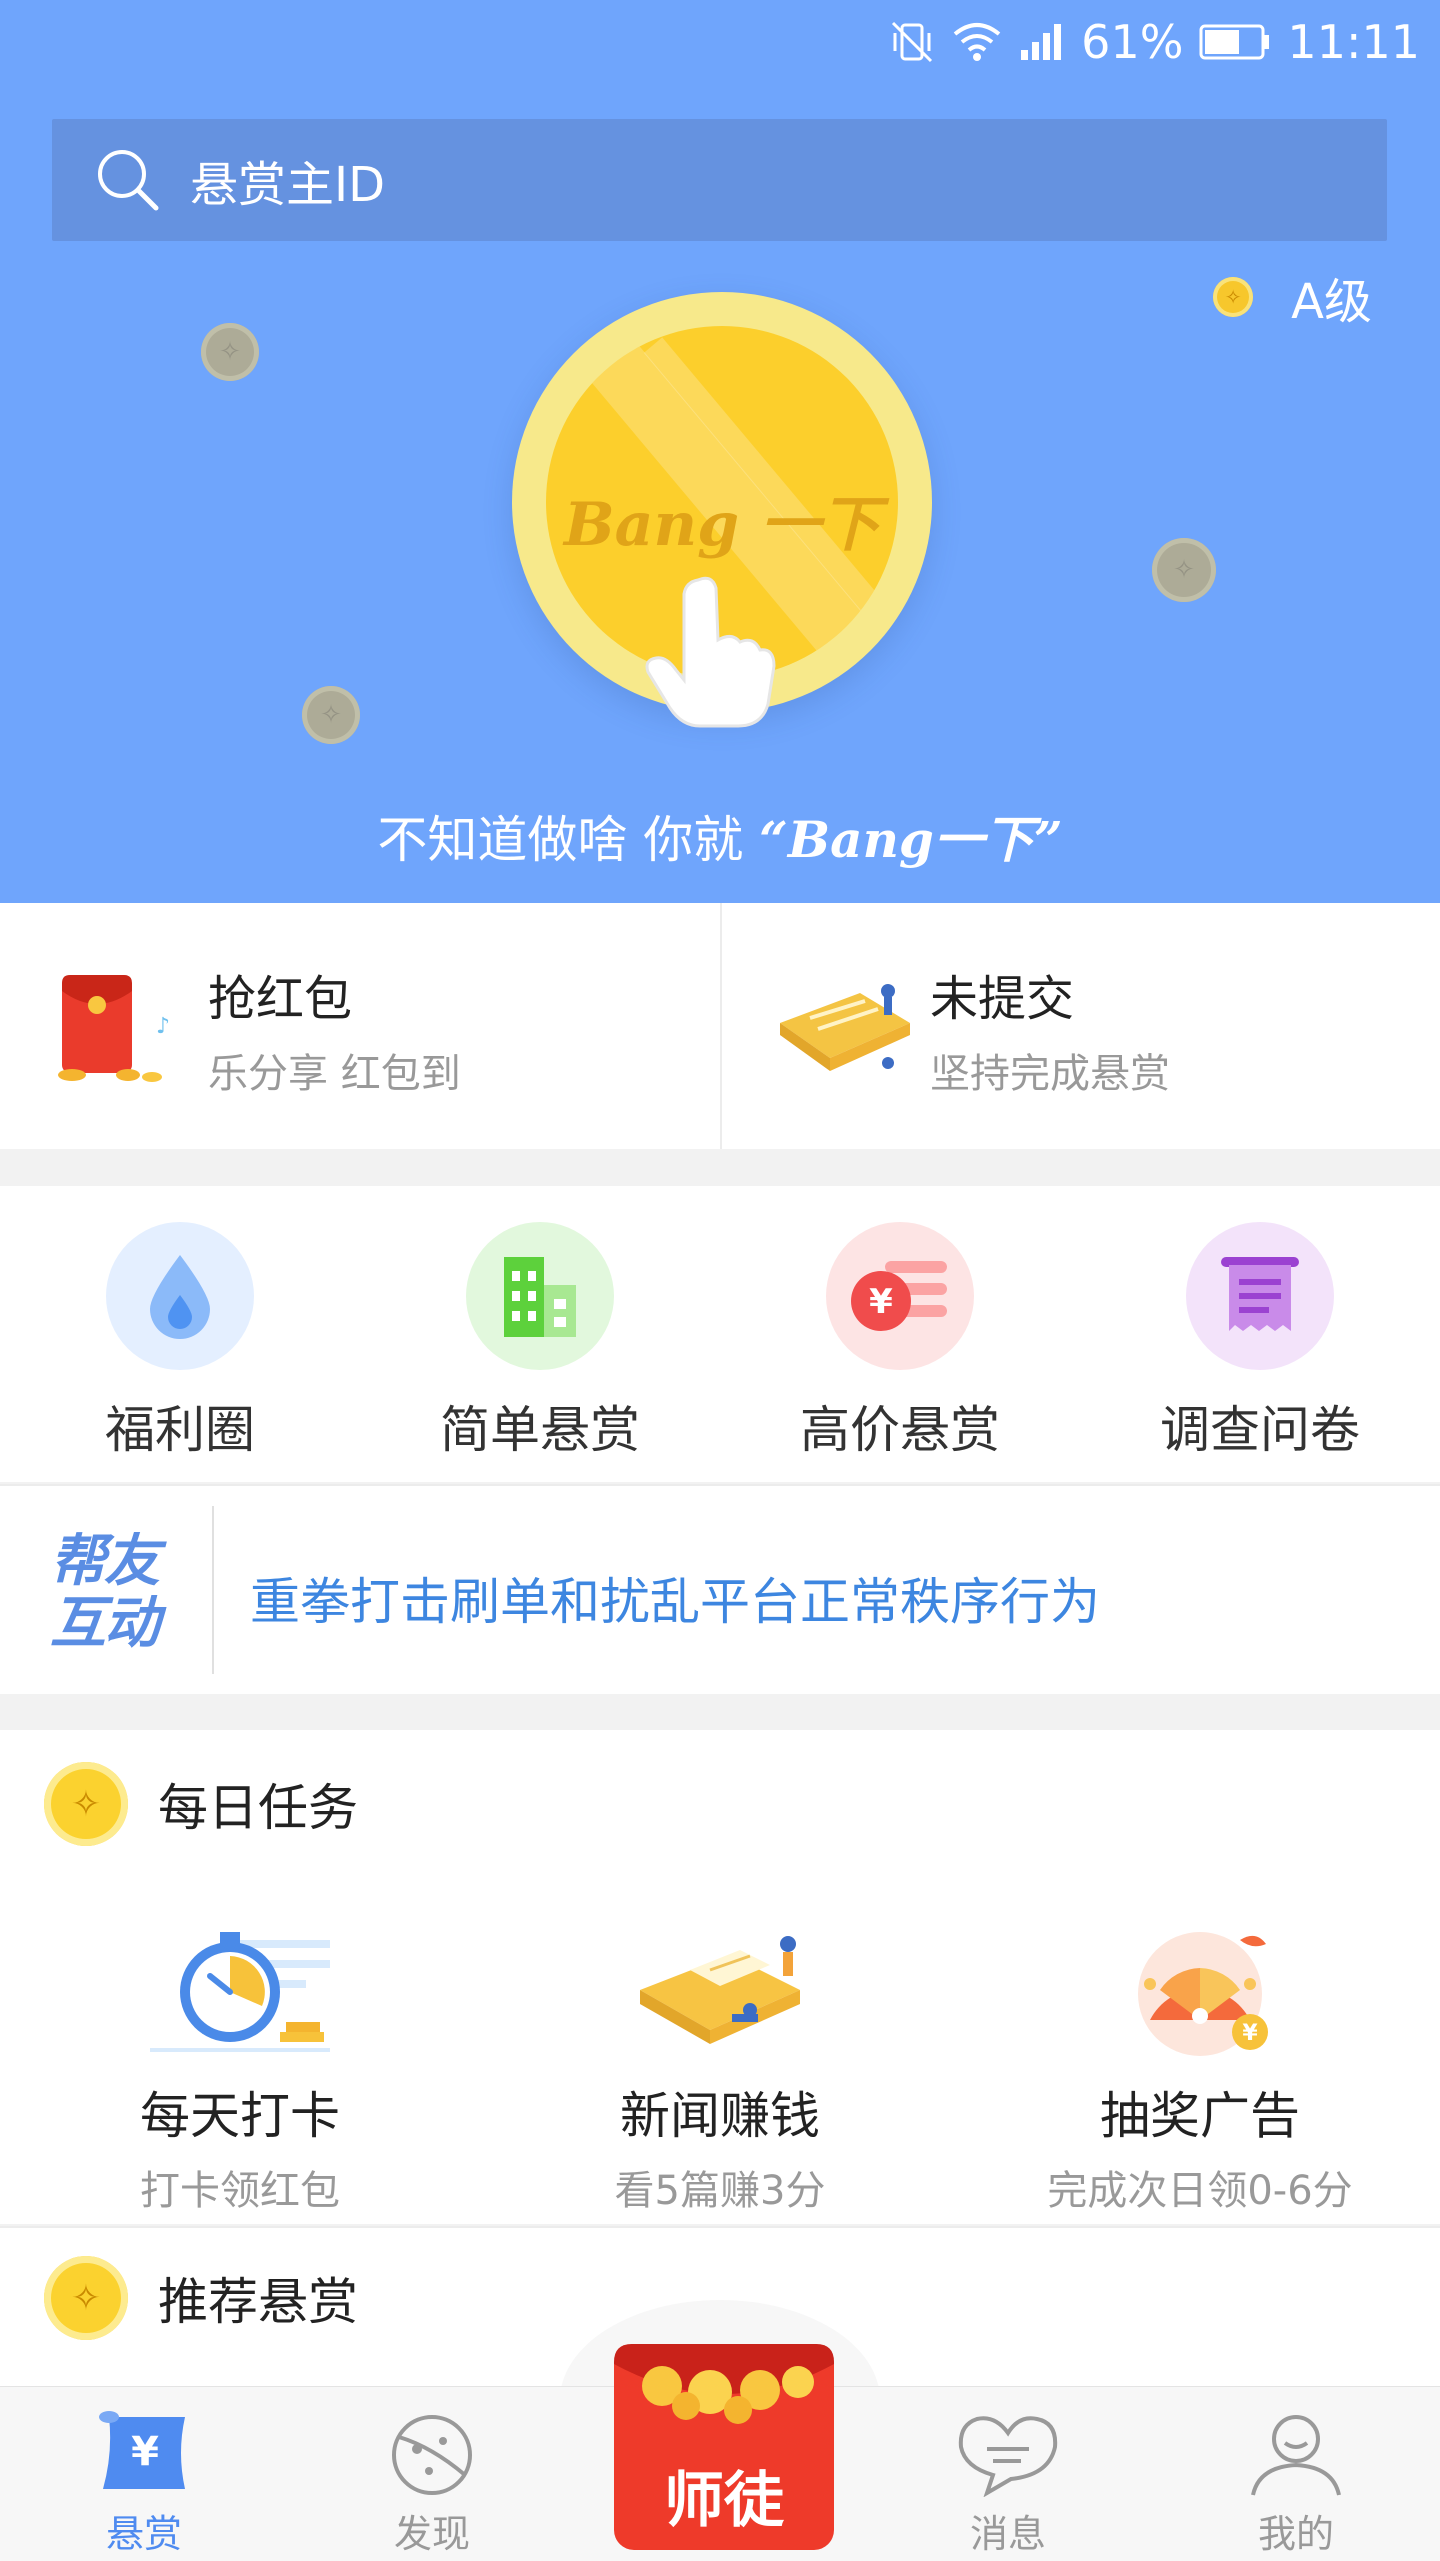 Image resolution: width=1440 pixels, height=2561 pixels. What do you see at coordinates (240, 2191) in the screenshot?
I see `task-subtitle: 打卡领红包` at bounding box center [240, 2191].